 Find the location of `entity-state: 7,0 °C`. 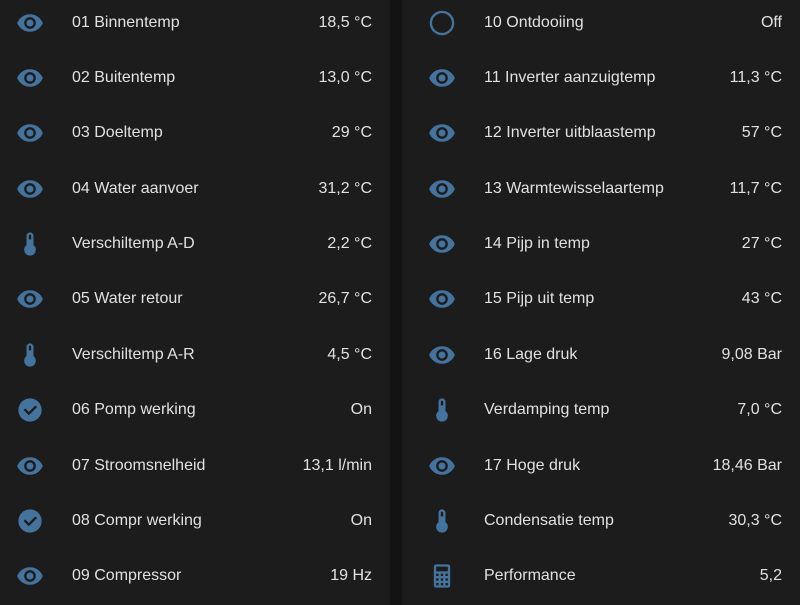

entity-state: 7,0 °C is located at coordinates (759, 410).